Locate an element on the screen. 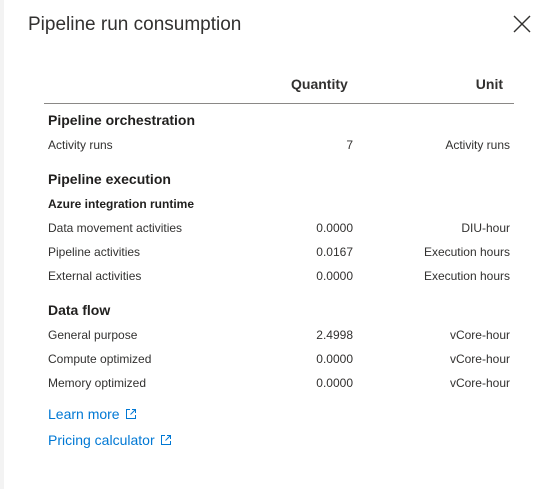 This screenshot has height=489, width=545. pricing-calculator-link: Pricing calculator is located at coordinates (110, 440).